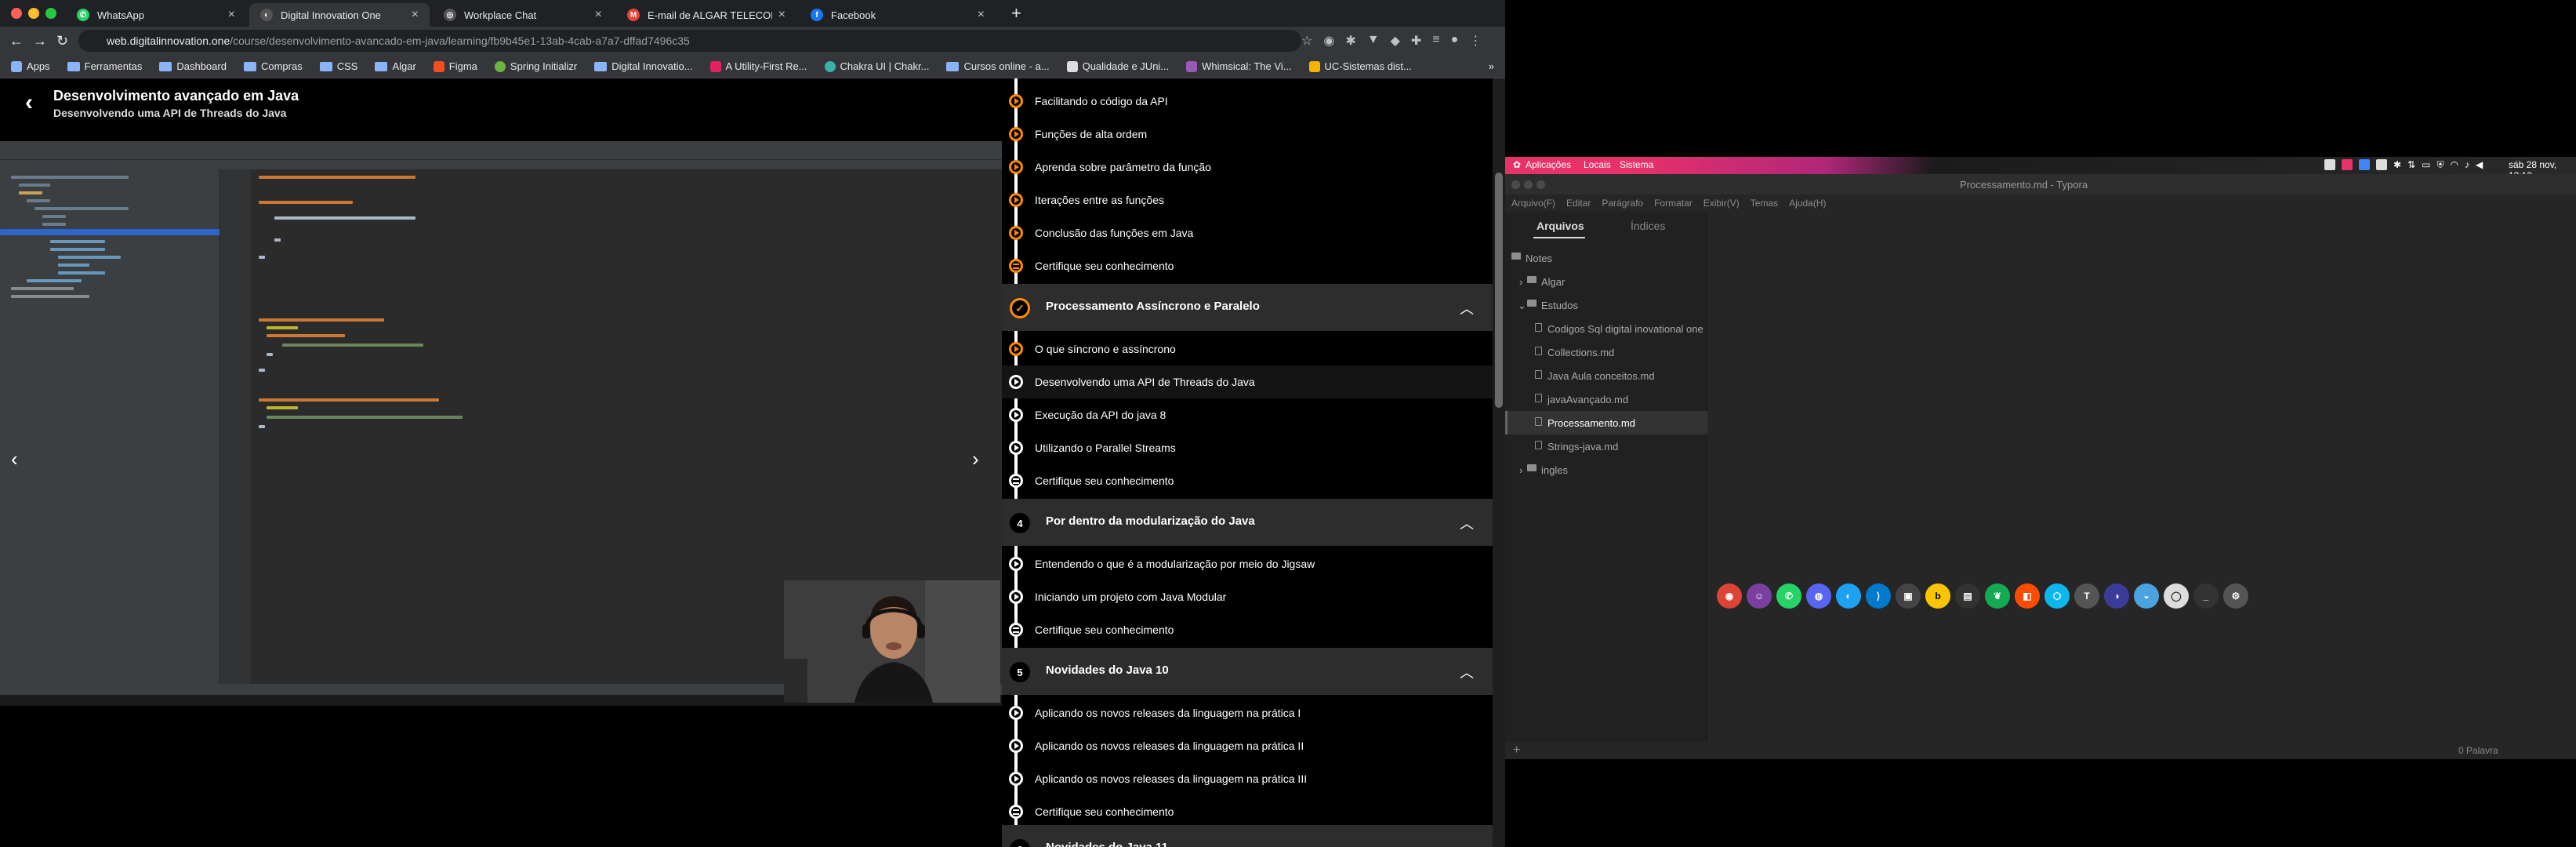  What do you see at coordinates (2426, 165) in the screenshot?
I see `battery-icon: ▭` at bounding box center [2426, 165].